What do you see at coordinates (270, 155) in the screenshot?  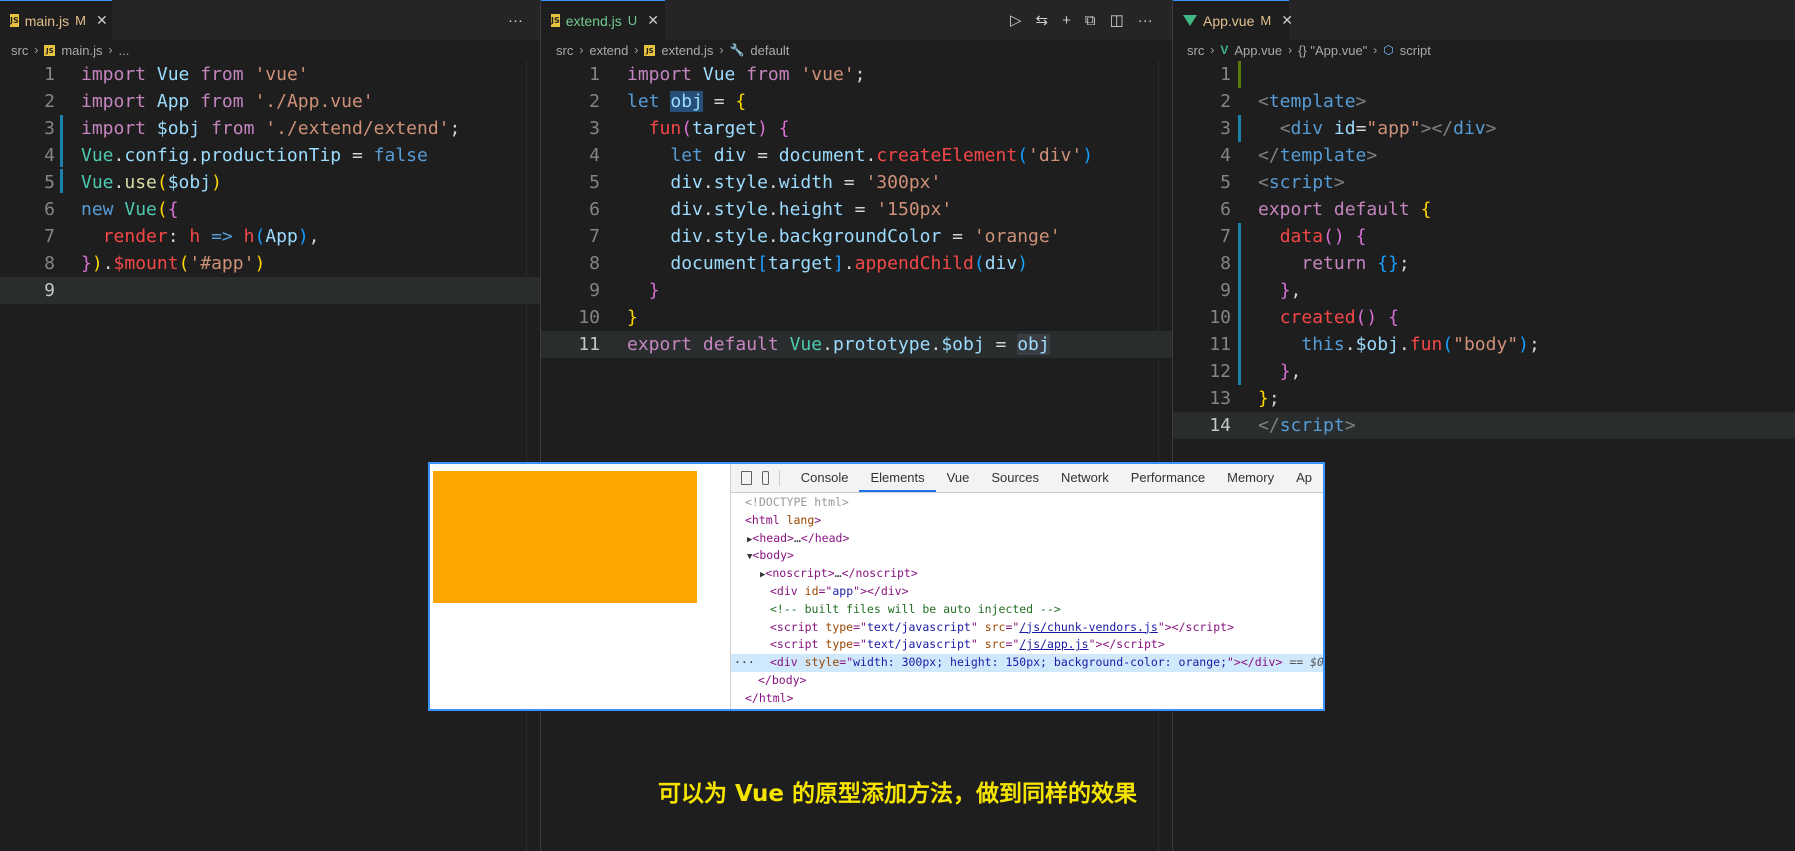 I see `code-line: 4 Vue.config.productionTip = false` at bounding box center [270, 155].